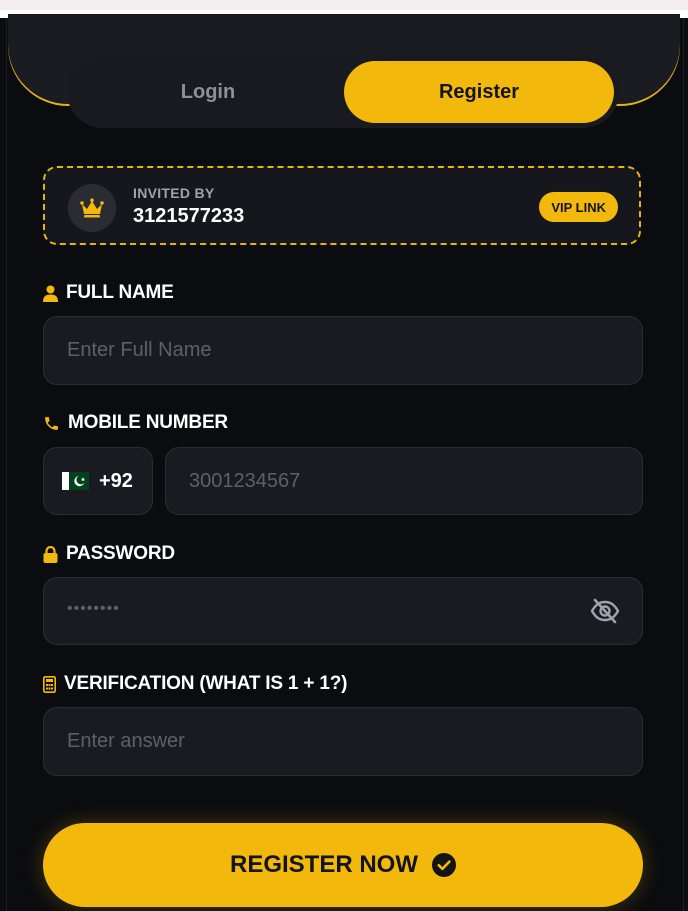 The image size is (688, 911). I want to click on invited-by-card: INVITED BY 3121577233 VIP LINK, so click(342, 205).